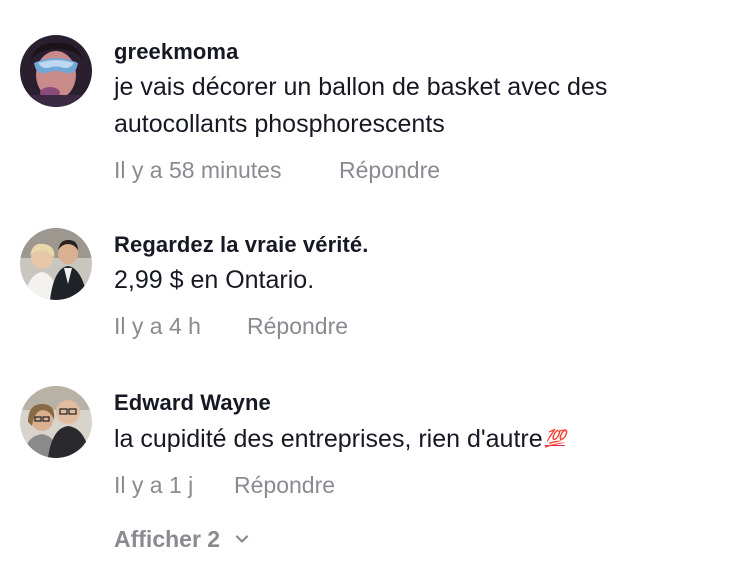  I want to click on comment-meta: Il y a 4 h Répondre, so click(417, 326).